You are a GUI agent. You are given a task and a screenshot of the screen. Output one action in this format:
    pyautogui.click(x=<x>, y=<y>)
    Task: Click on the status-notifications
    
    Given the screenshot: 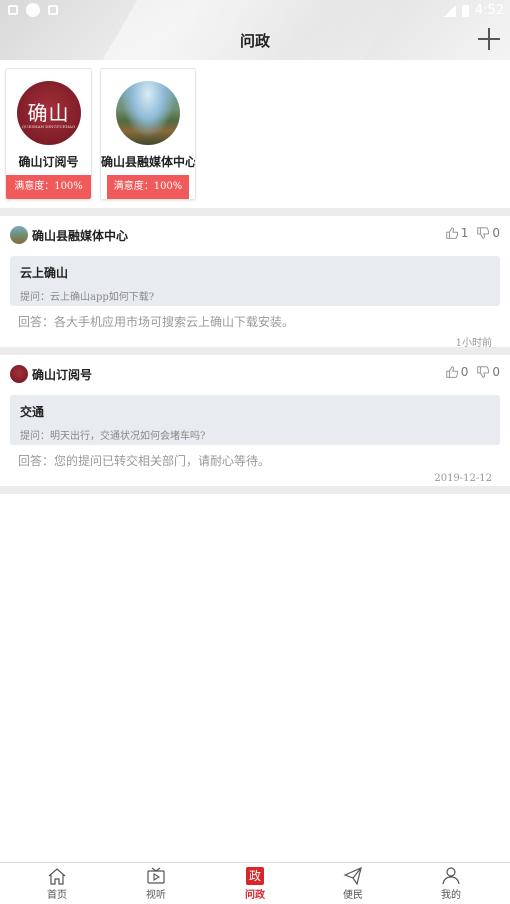 What is the action you would take?
    pyautogui.click(x=33, y=10)
    